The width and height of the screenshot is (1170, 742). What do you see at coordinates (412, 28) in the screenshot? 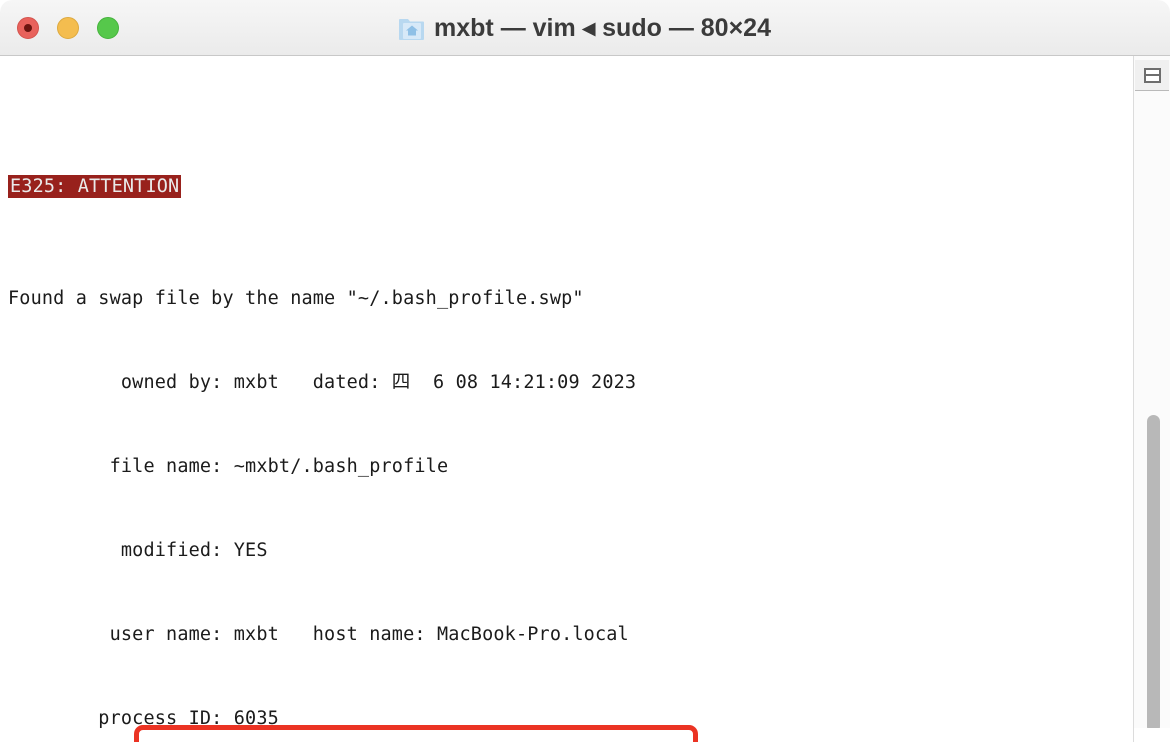
I see `folder-home-icon` at bounding box center [412, 28].